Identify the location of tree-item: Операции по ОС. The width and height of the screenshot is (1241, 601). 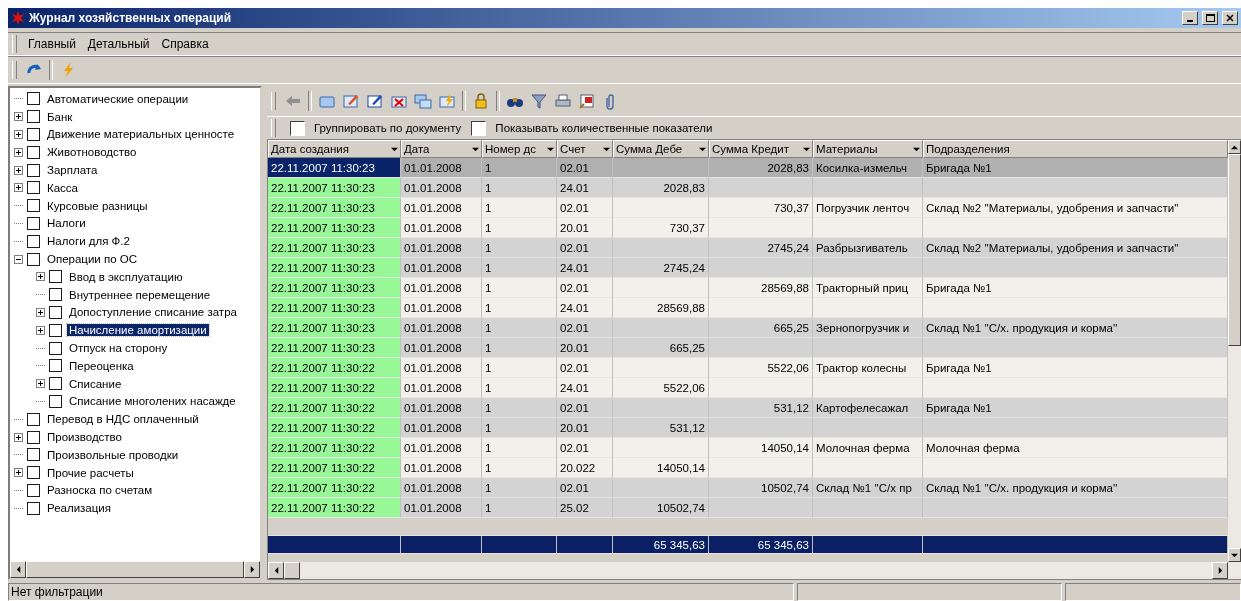
(92, 259).